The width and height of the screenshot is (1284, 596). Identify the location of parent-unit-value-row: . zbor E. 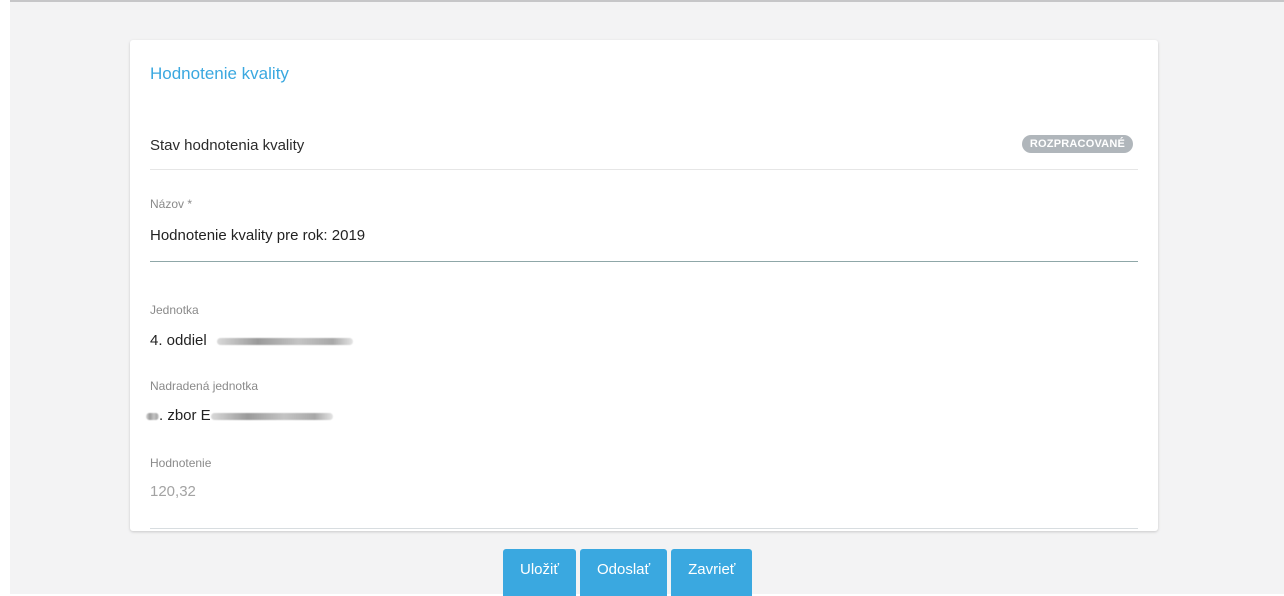
(239, 415).